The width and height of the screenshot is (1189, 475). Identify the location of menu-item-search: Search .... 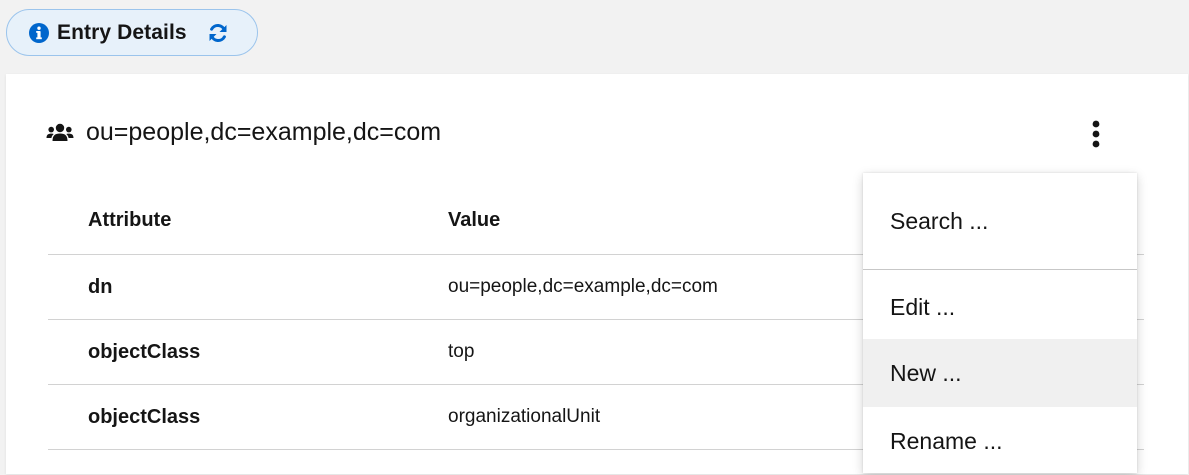
(1000, 221).